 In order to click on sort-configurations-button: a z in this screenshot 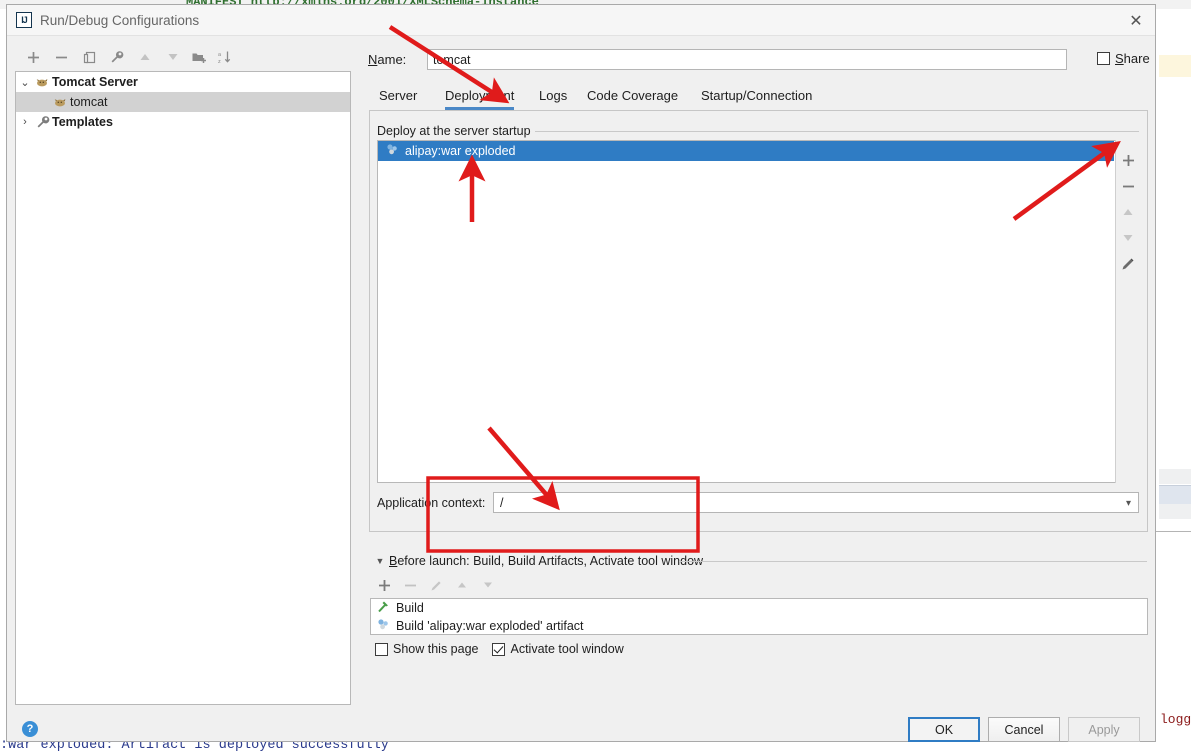, I will do `click(225, 57)`.